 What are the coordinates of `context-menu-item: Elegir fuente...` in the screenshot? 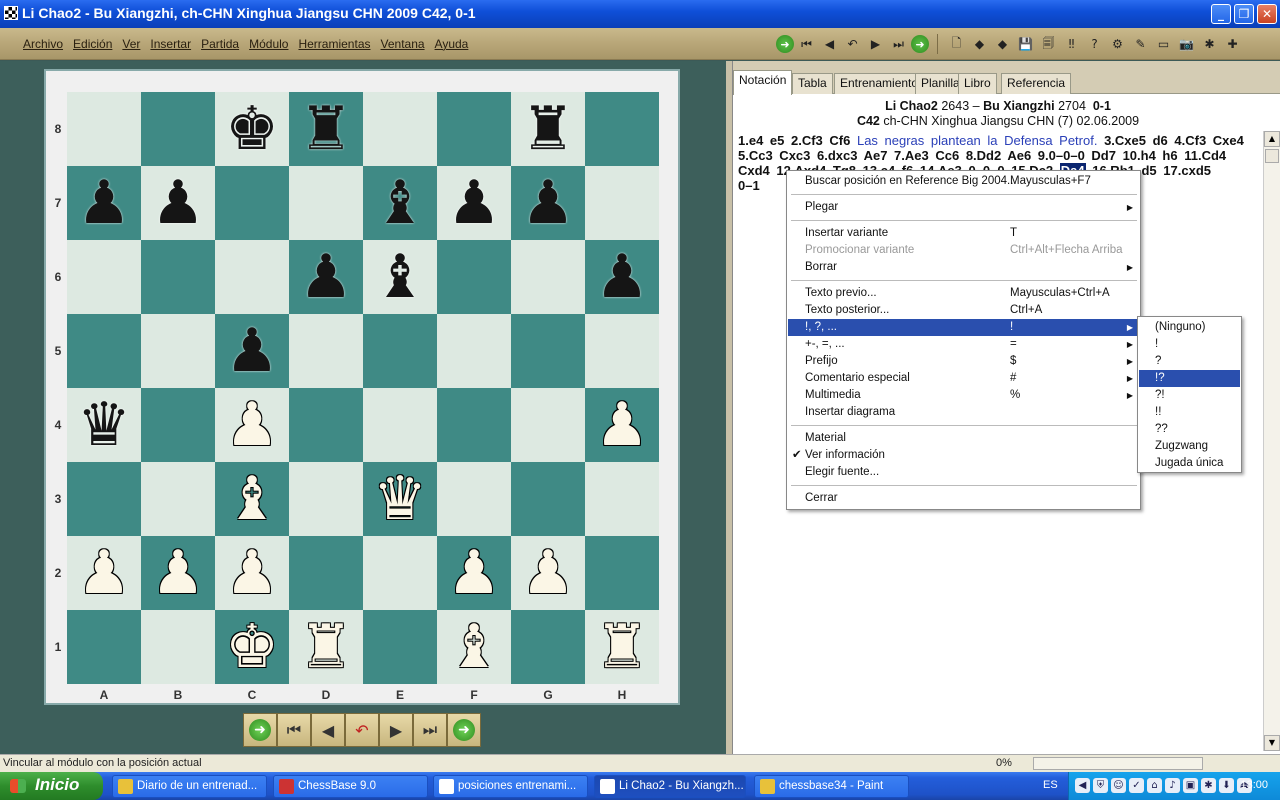 It's located at (963, 472).